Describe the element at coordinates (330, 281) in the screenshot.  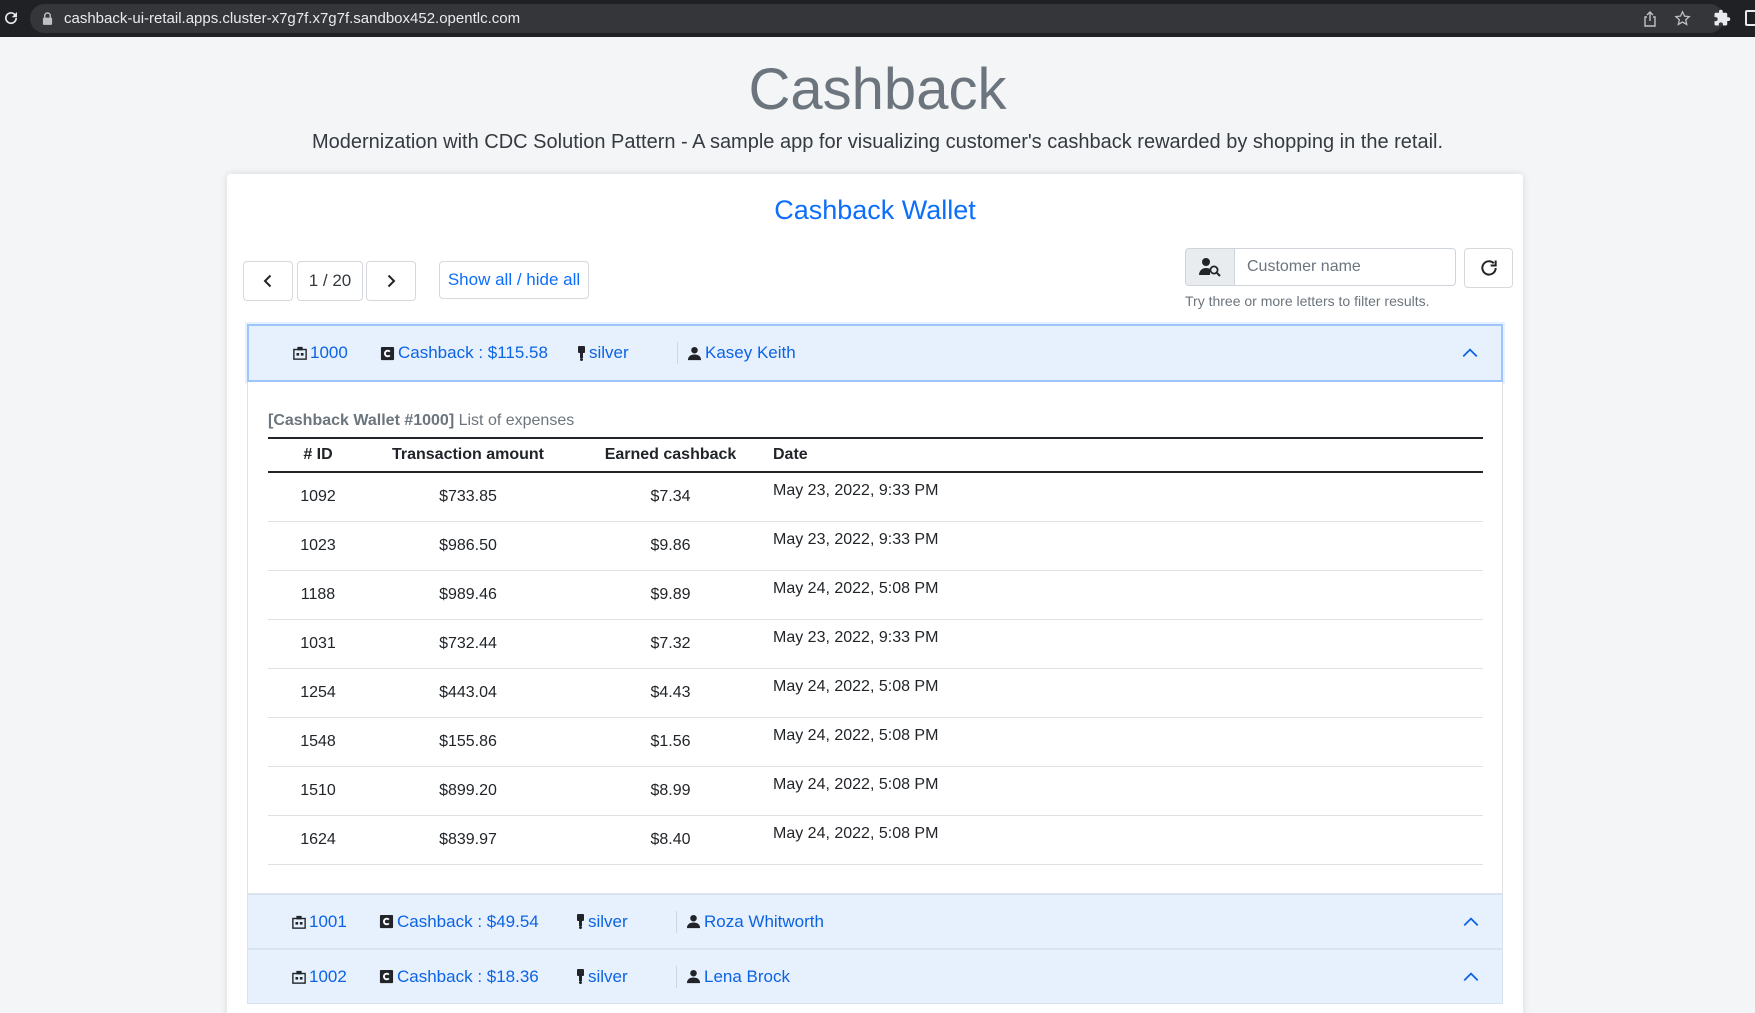
I see `page-indicator: 1 / 20` at that location.